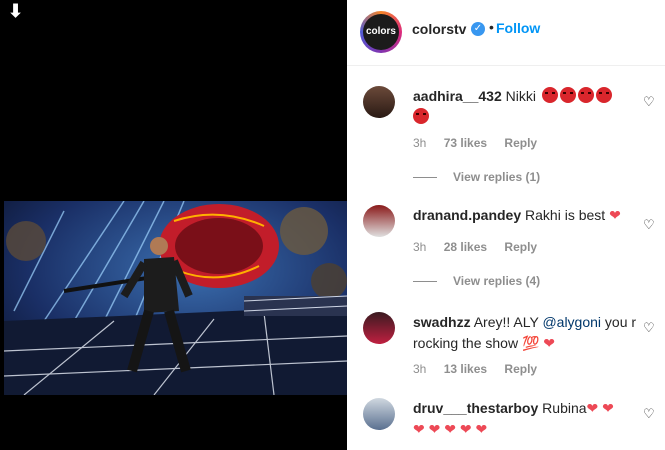  I want to click on hundred-points-icon: 💯, so click(530, 343).